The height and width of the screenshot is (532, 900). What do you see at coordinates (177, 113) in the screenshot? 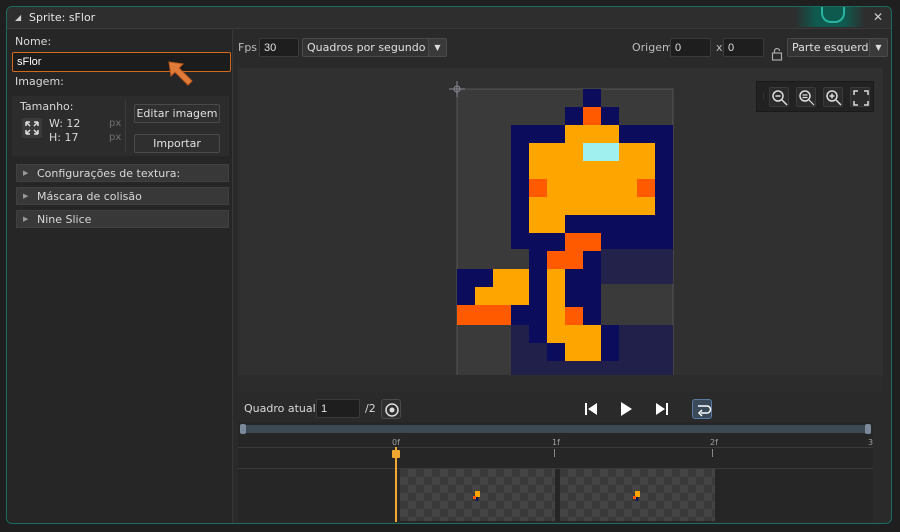
I see `edit-image-button: Editar imagem` at bounding box center [177, 113].